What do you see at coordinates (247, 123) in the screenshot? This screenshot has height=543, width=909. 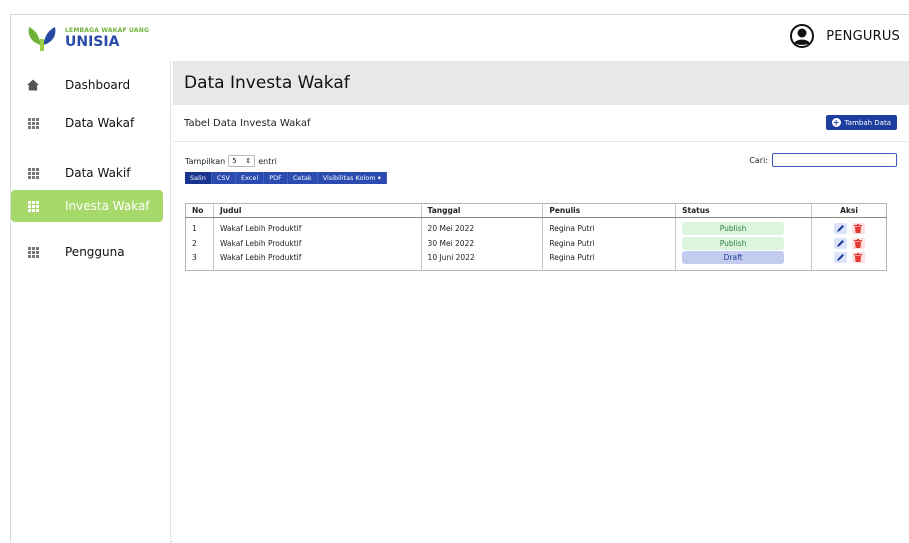 I see `card-title: Tabel Data Investa Wakaf` at bounding box center [247, 123].